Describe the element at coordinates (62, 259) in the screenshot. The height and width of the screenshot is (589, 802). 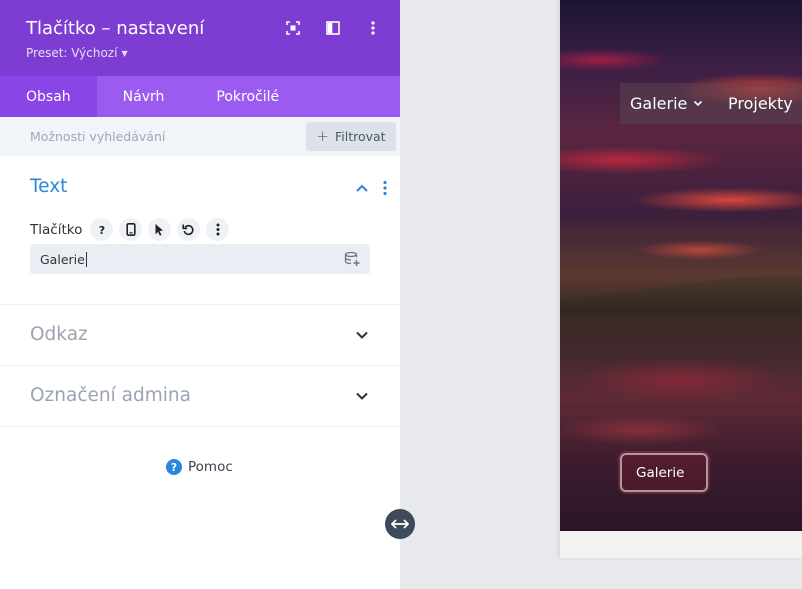
I see `button-text-value: Galerie` at that location.